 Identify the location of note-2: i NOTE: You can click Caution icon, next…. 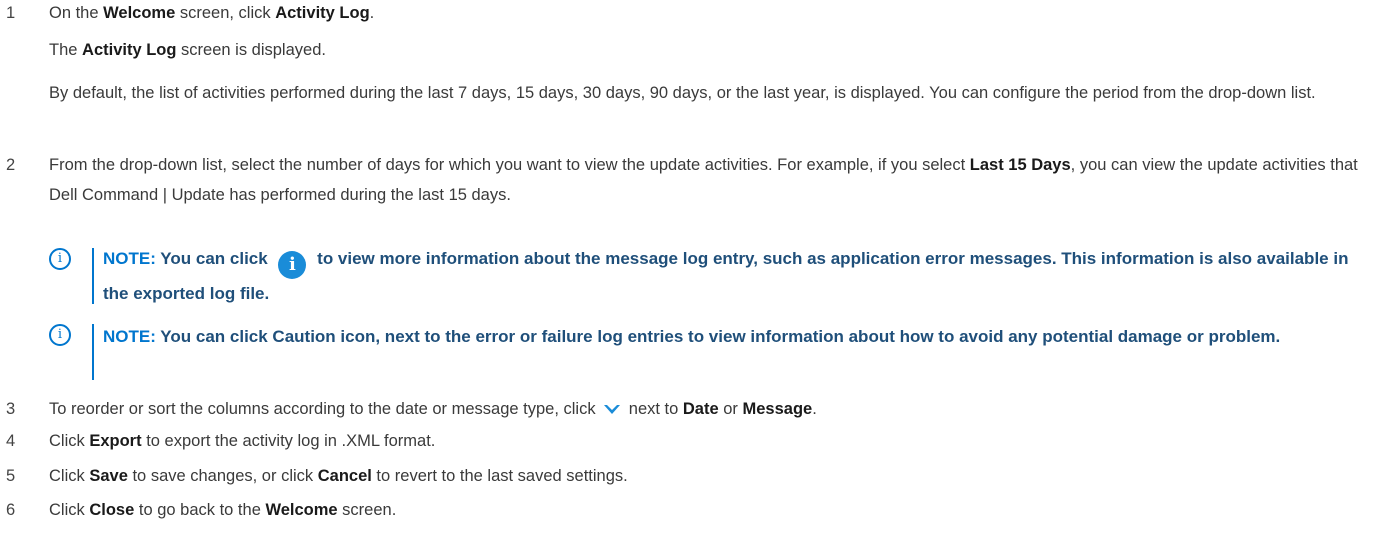
(713, 354).